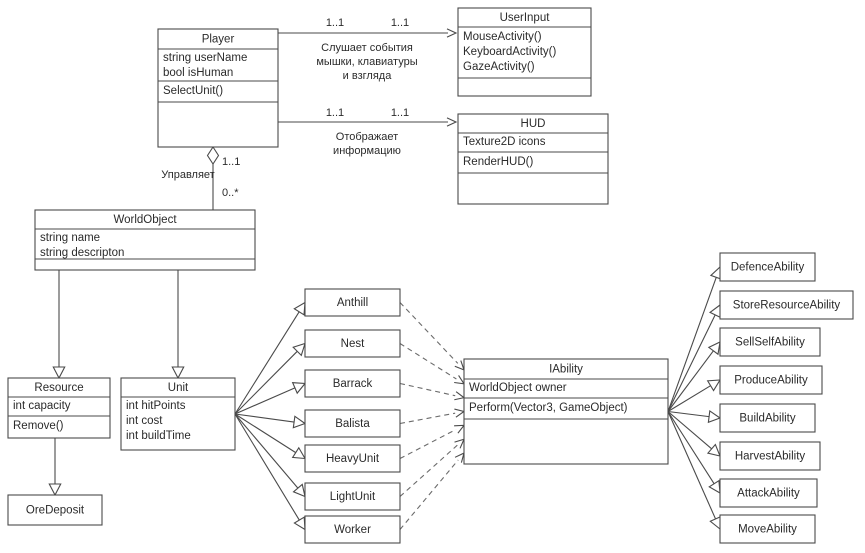  What do you see at coordinates (432, 467) in the screenshot?
I see `realization-lightunit-to-iability` at bounding box center [432, 467].